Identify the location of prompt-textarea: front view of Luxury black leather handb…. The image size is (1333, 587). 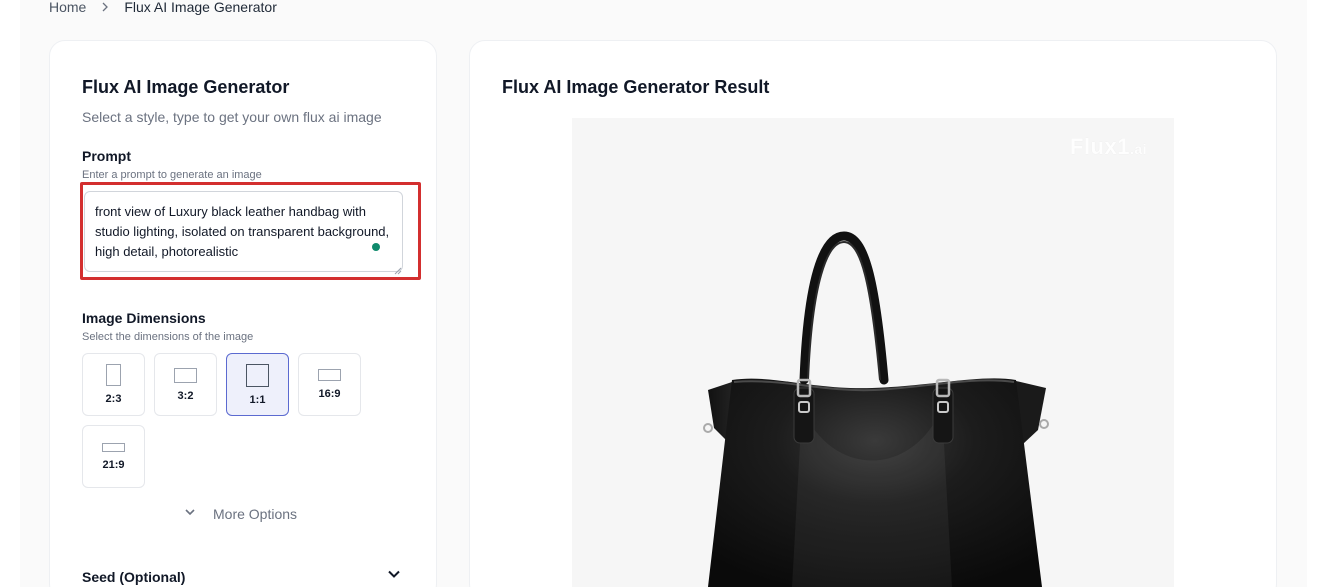
(243, 231).